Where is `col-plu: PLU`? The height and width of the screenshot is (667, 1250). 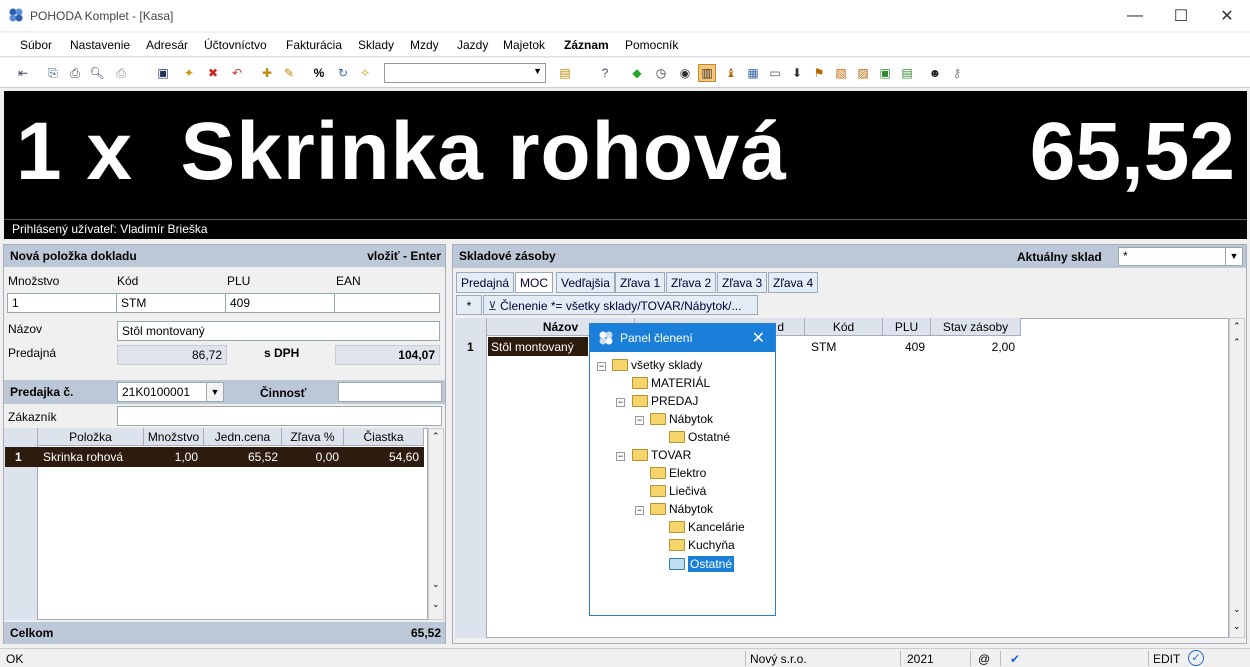 col-plu: PLU is located at coordinates (907, 327).